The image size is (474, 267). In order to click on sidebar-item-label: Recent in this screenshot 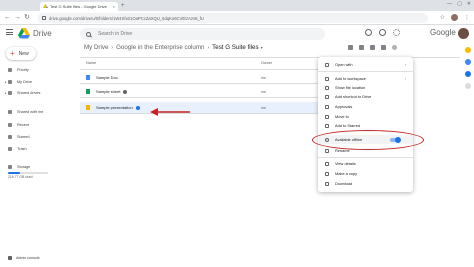, I will do `click(23, 125)`.